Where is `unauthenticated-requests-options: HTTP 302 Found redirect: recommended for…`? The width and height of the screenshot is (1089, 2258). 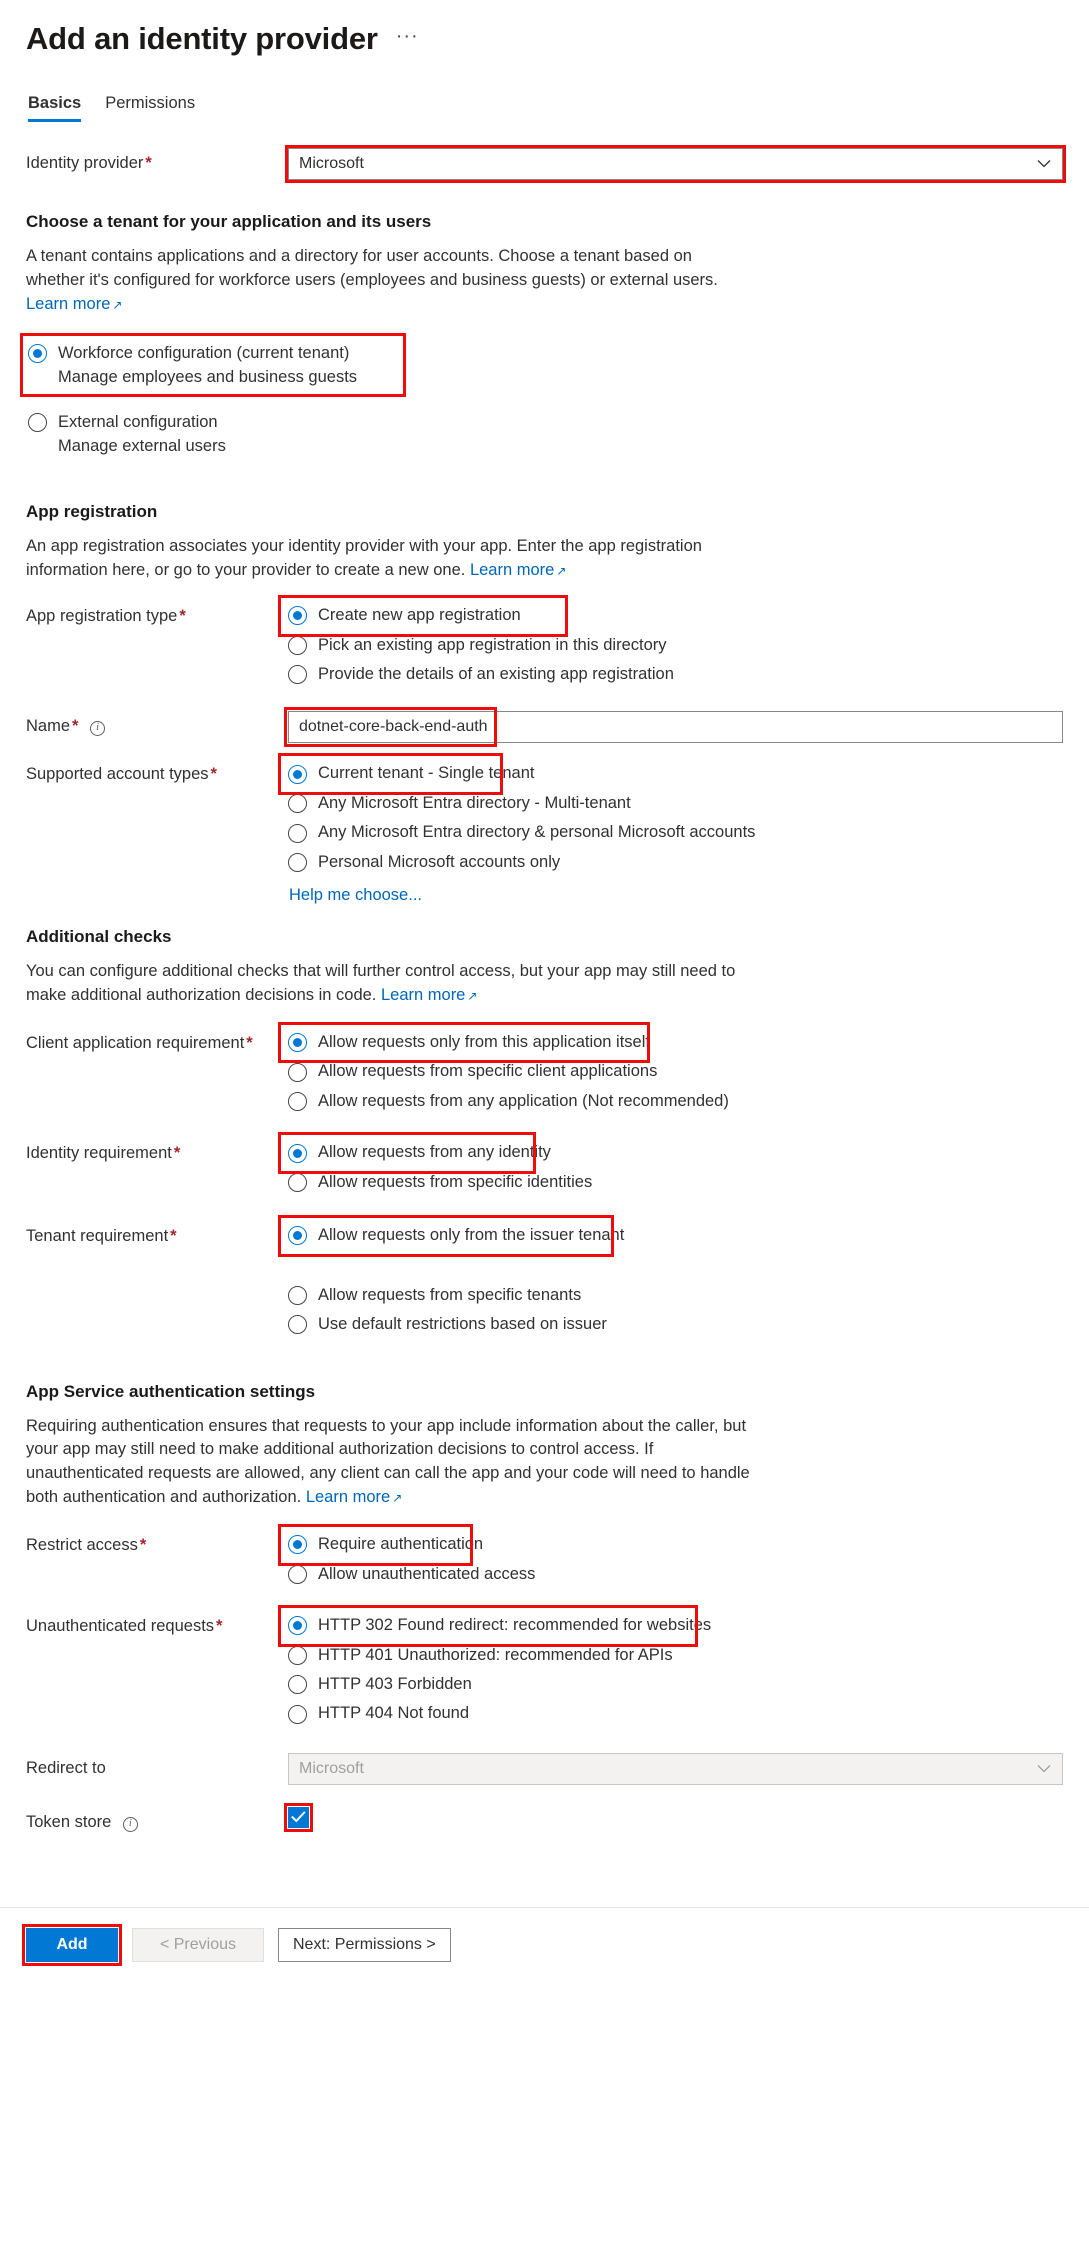
unauthenticated-requests-options: HTTP 302 Found redirect: recommended for… is located at coordinates (518, 1666).